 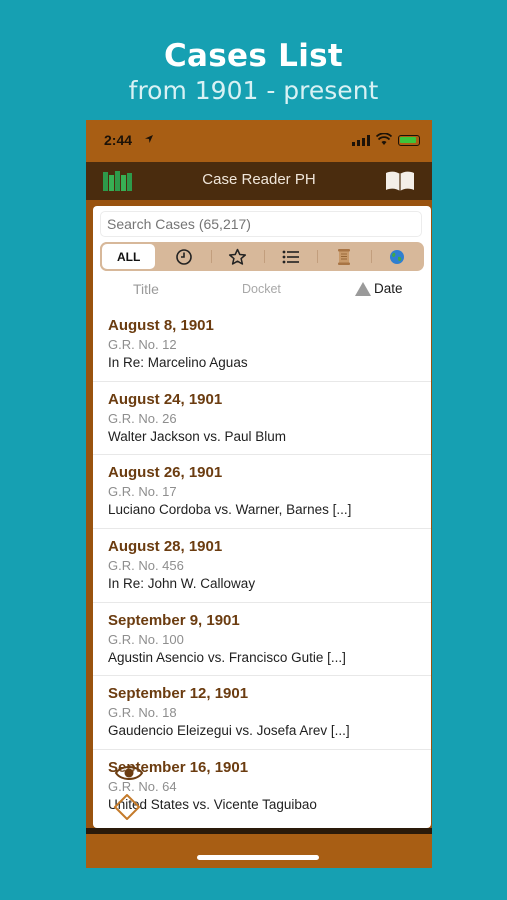 What do you see at coordinates (178, 768) in the screenshot?
I see `case-date: September 16, 1901` at bounding box center [178, 768].